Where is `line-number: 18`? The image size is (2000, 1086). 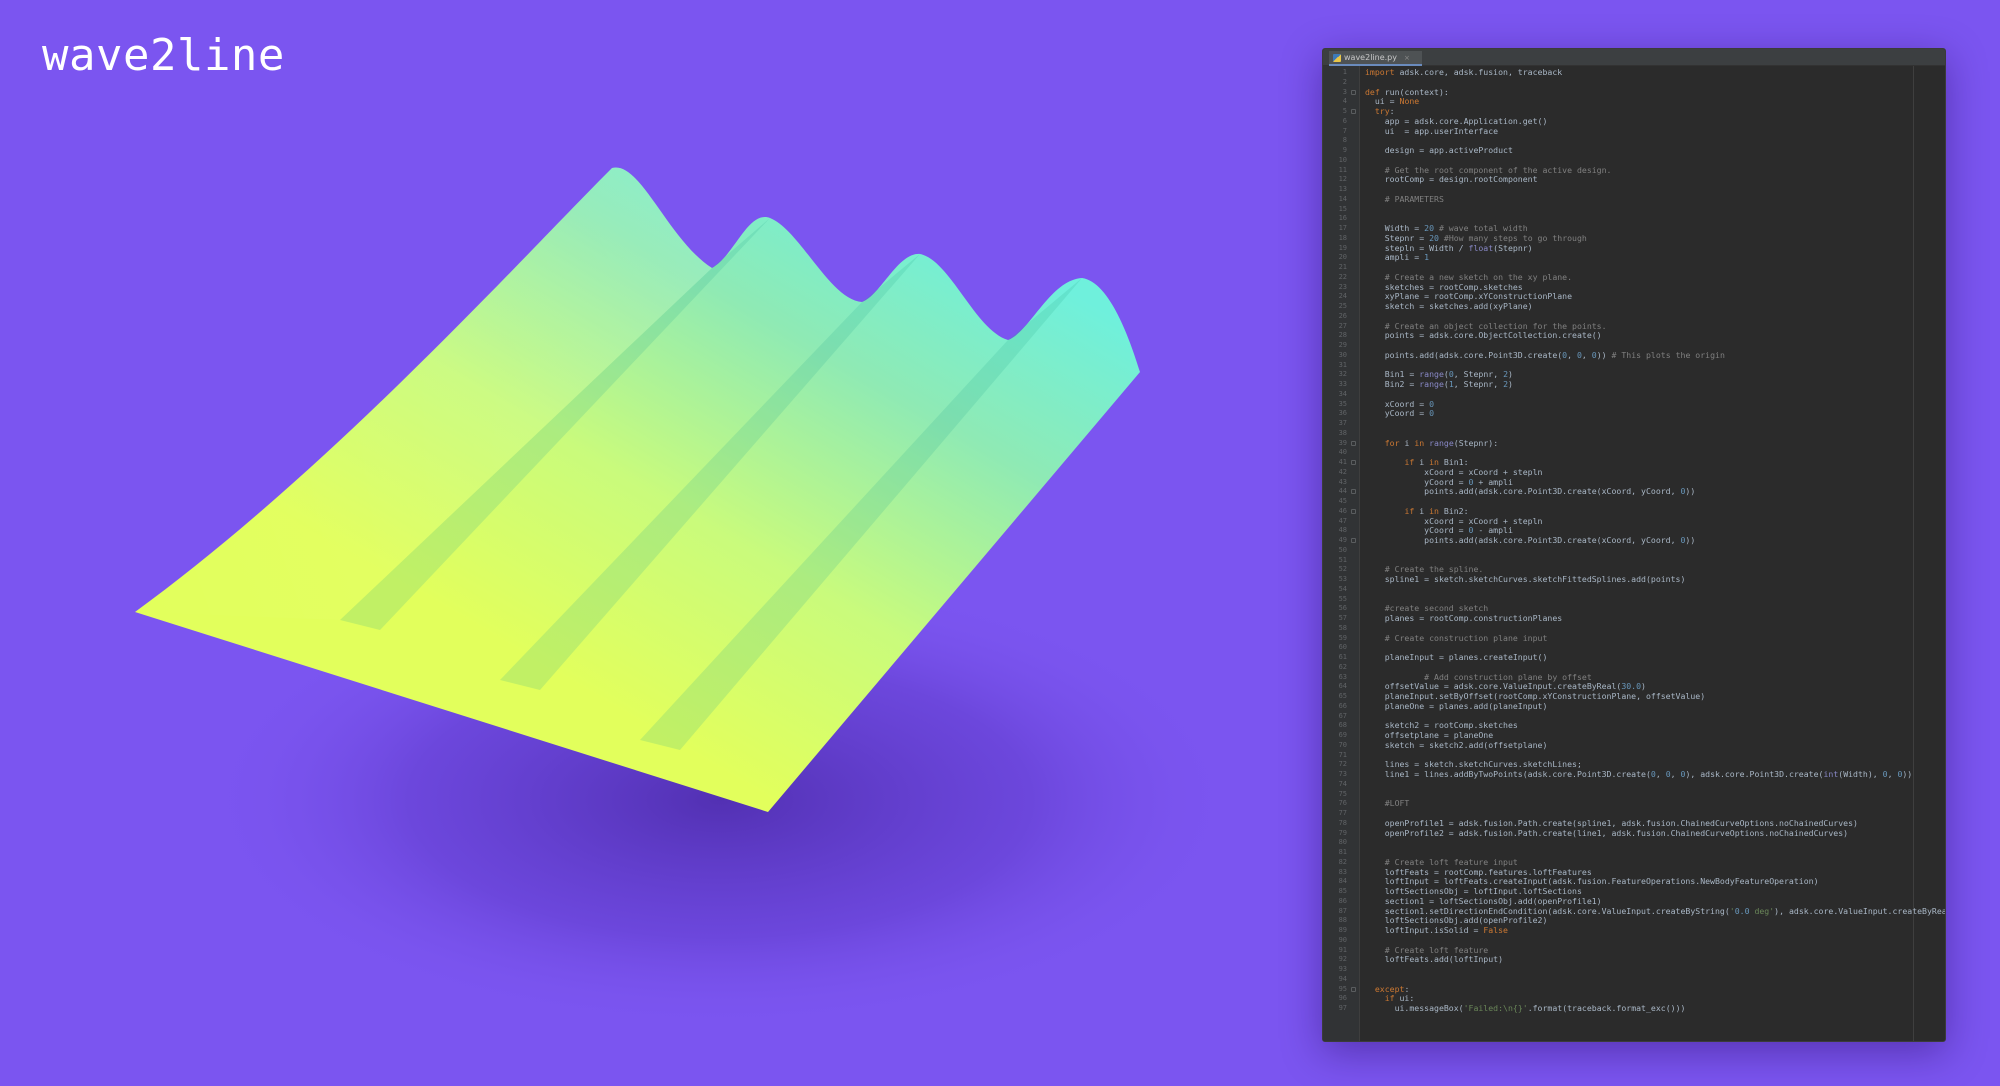 line-number: 18 is located at coordinates (1342, 237).